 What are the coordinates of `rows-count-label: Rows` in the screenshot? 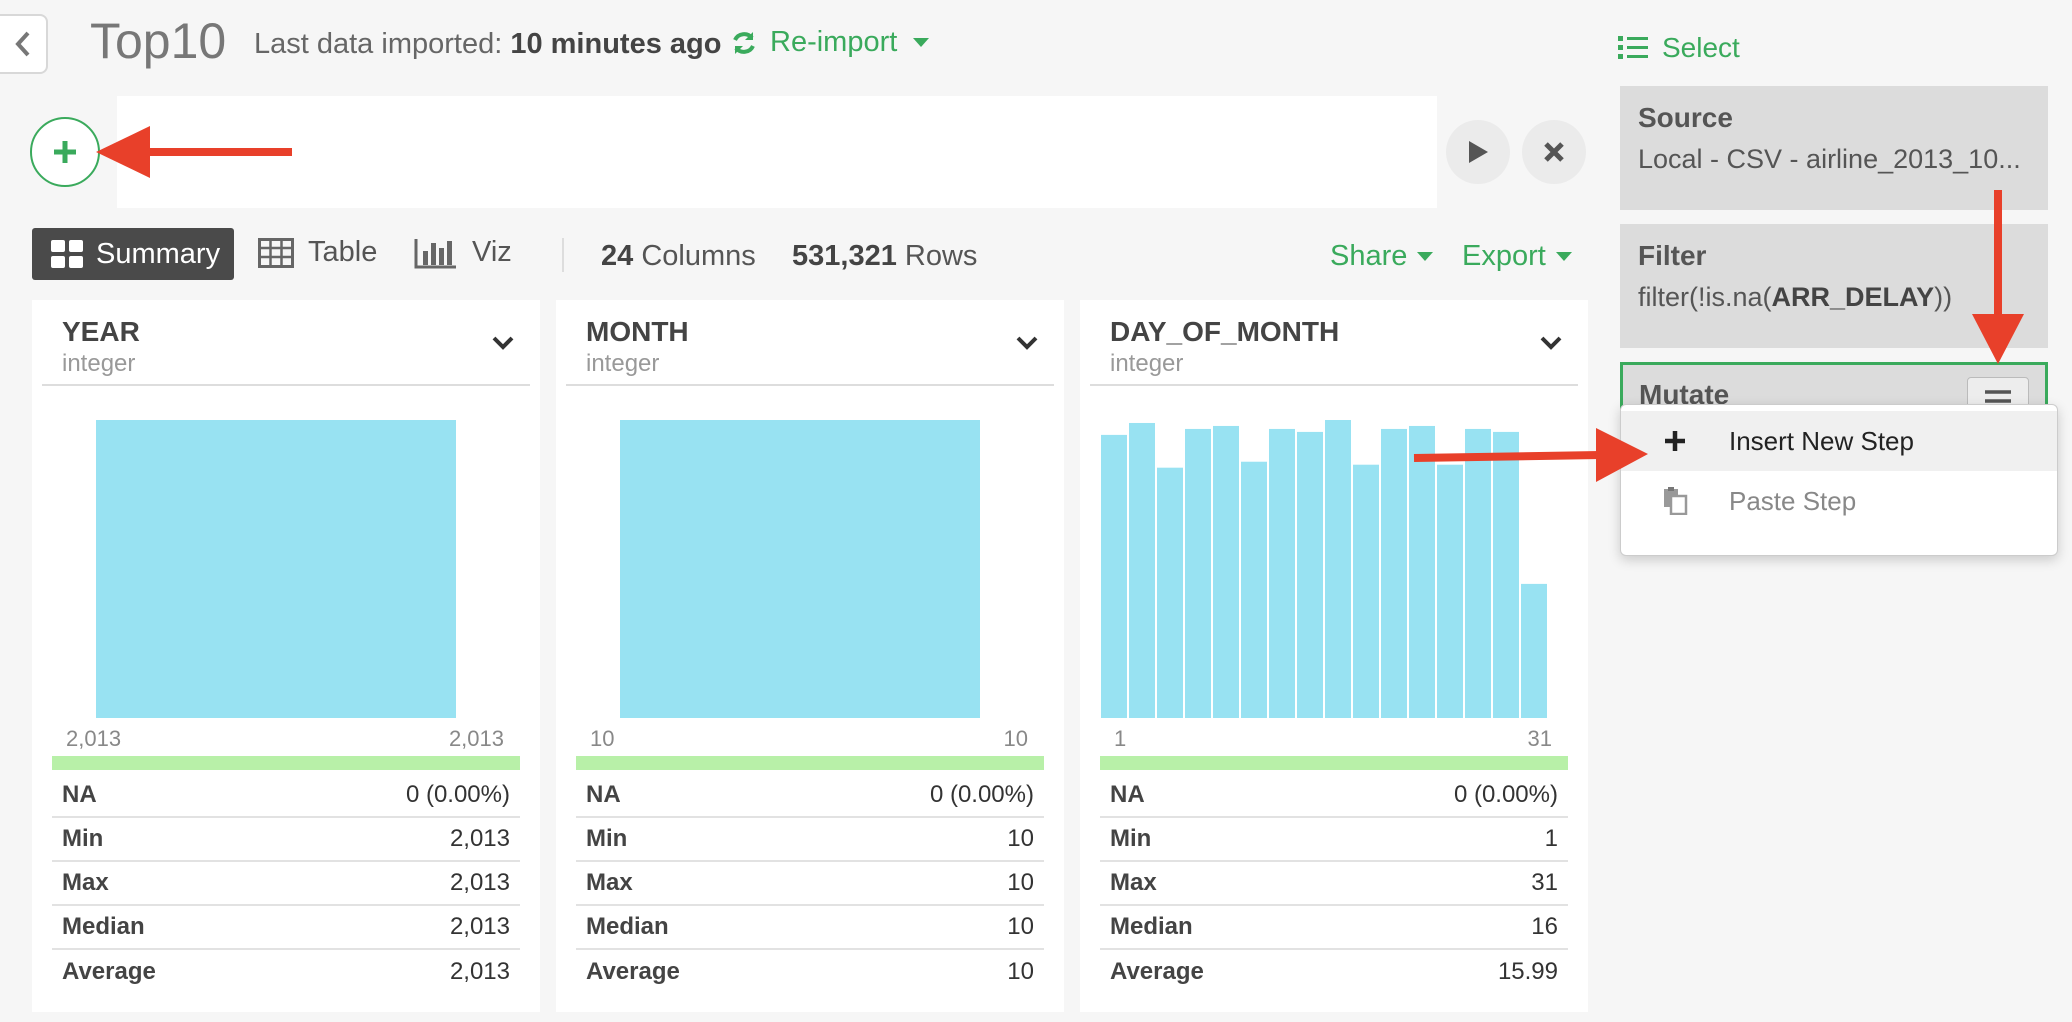 It's located at (941, 256).